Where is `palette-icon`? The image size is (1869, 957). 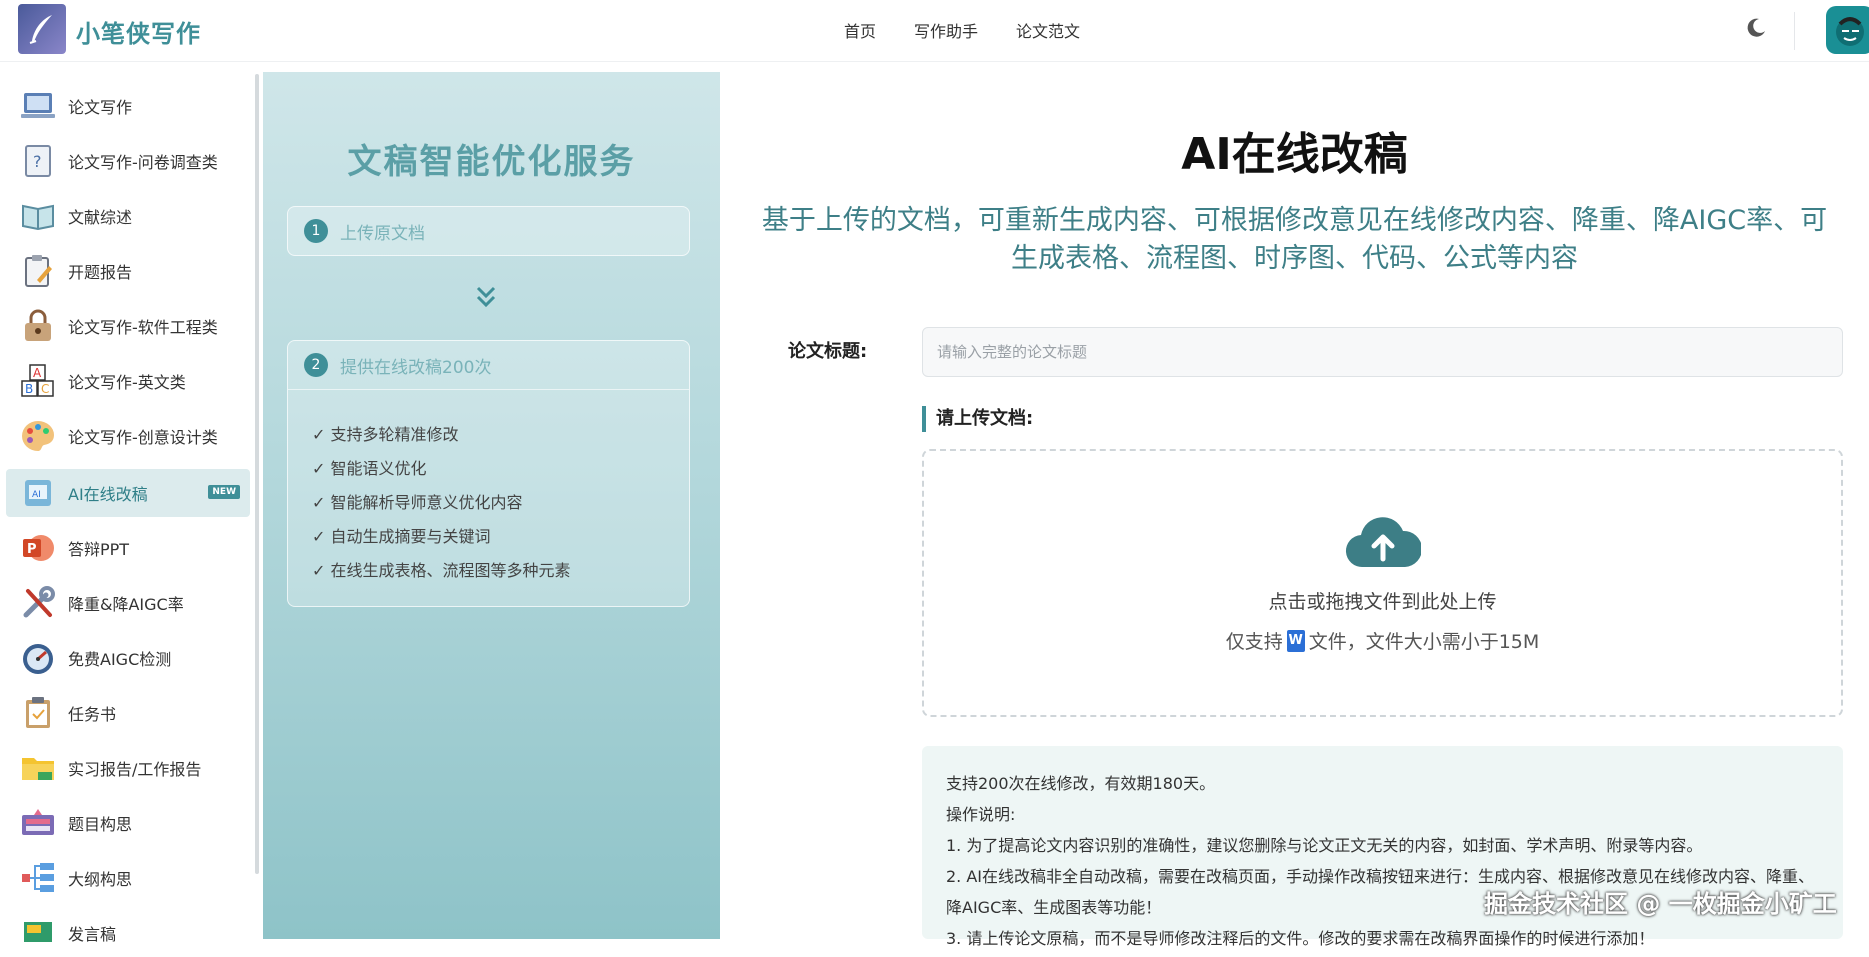
palette-icon is located at coordinates (38, 436).